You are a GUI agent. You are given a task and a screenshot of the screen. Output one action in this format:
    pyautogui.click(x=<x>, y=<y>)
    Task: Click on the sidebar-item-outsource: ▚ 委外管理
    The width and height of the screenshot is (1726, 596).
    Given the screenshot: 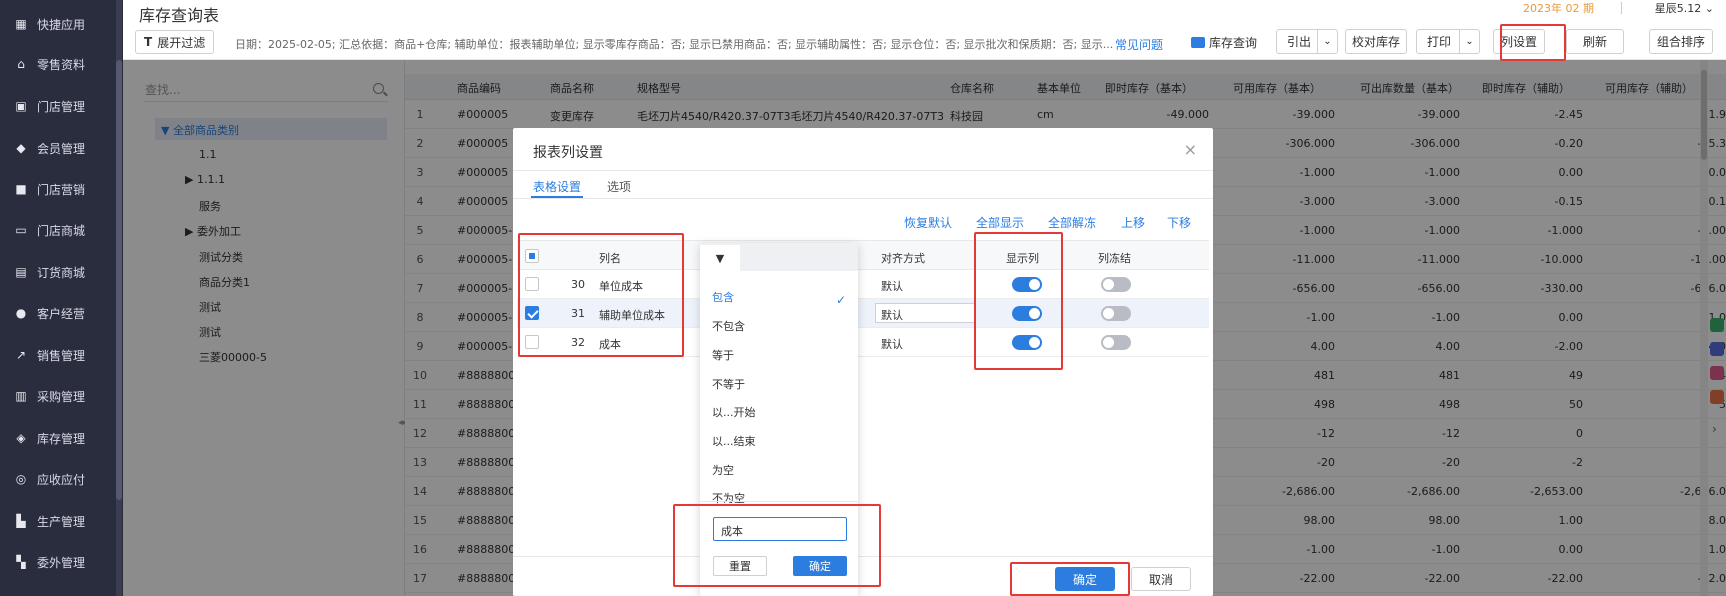 What is the action you would take?
    pyautogui.click(x=61, y=562)
    